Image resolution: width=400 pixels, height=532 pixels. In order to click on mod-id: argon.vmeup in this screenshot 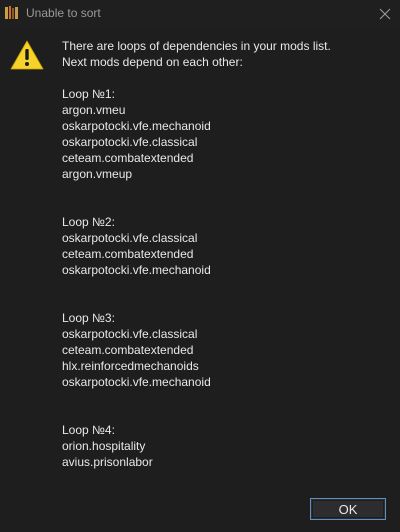, I will do `click(97, 174)`.